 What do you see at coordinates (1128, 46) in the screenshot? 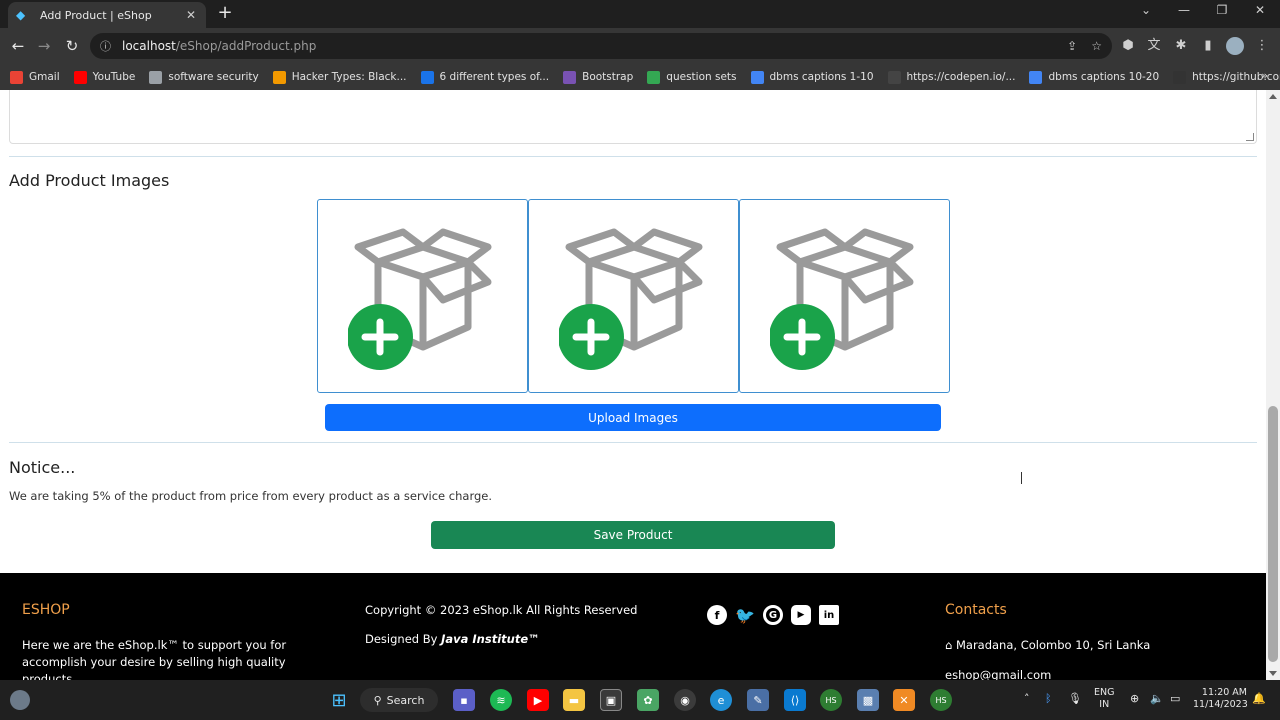
I see `extension-shield-icon: ⬢` at bounding box center [1128, 46].